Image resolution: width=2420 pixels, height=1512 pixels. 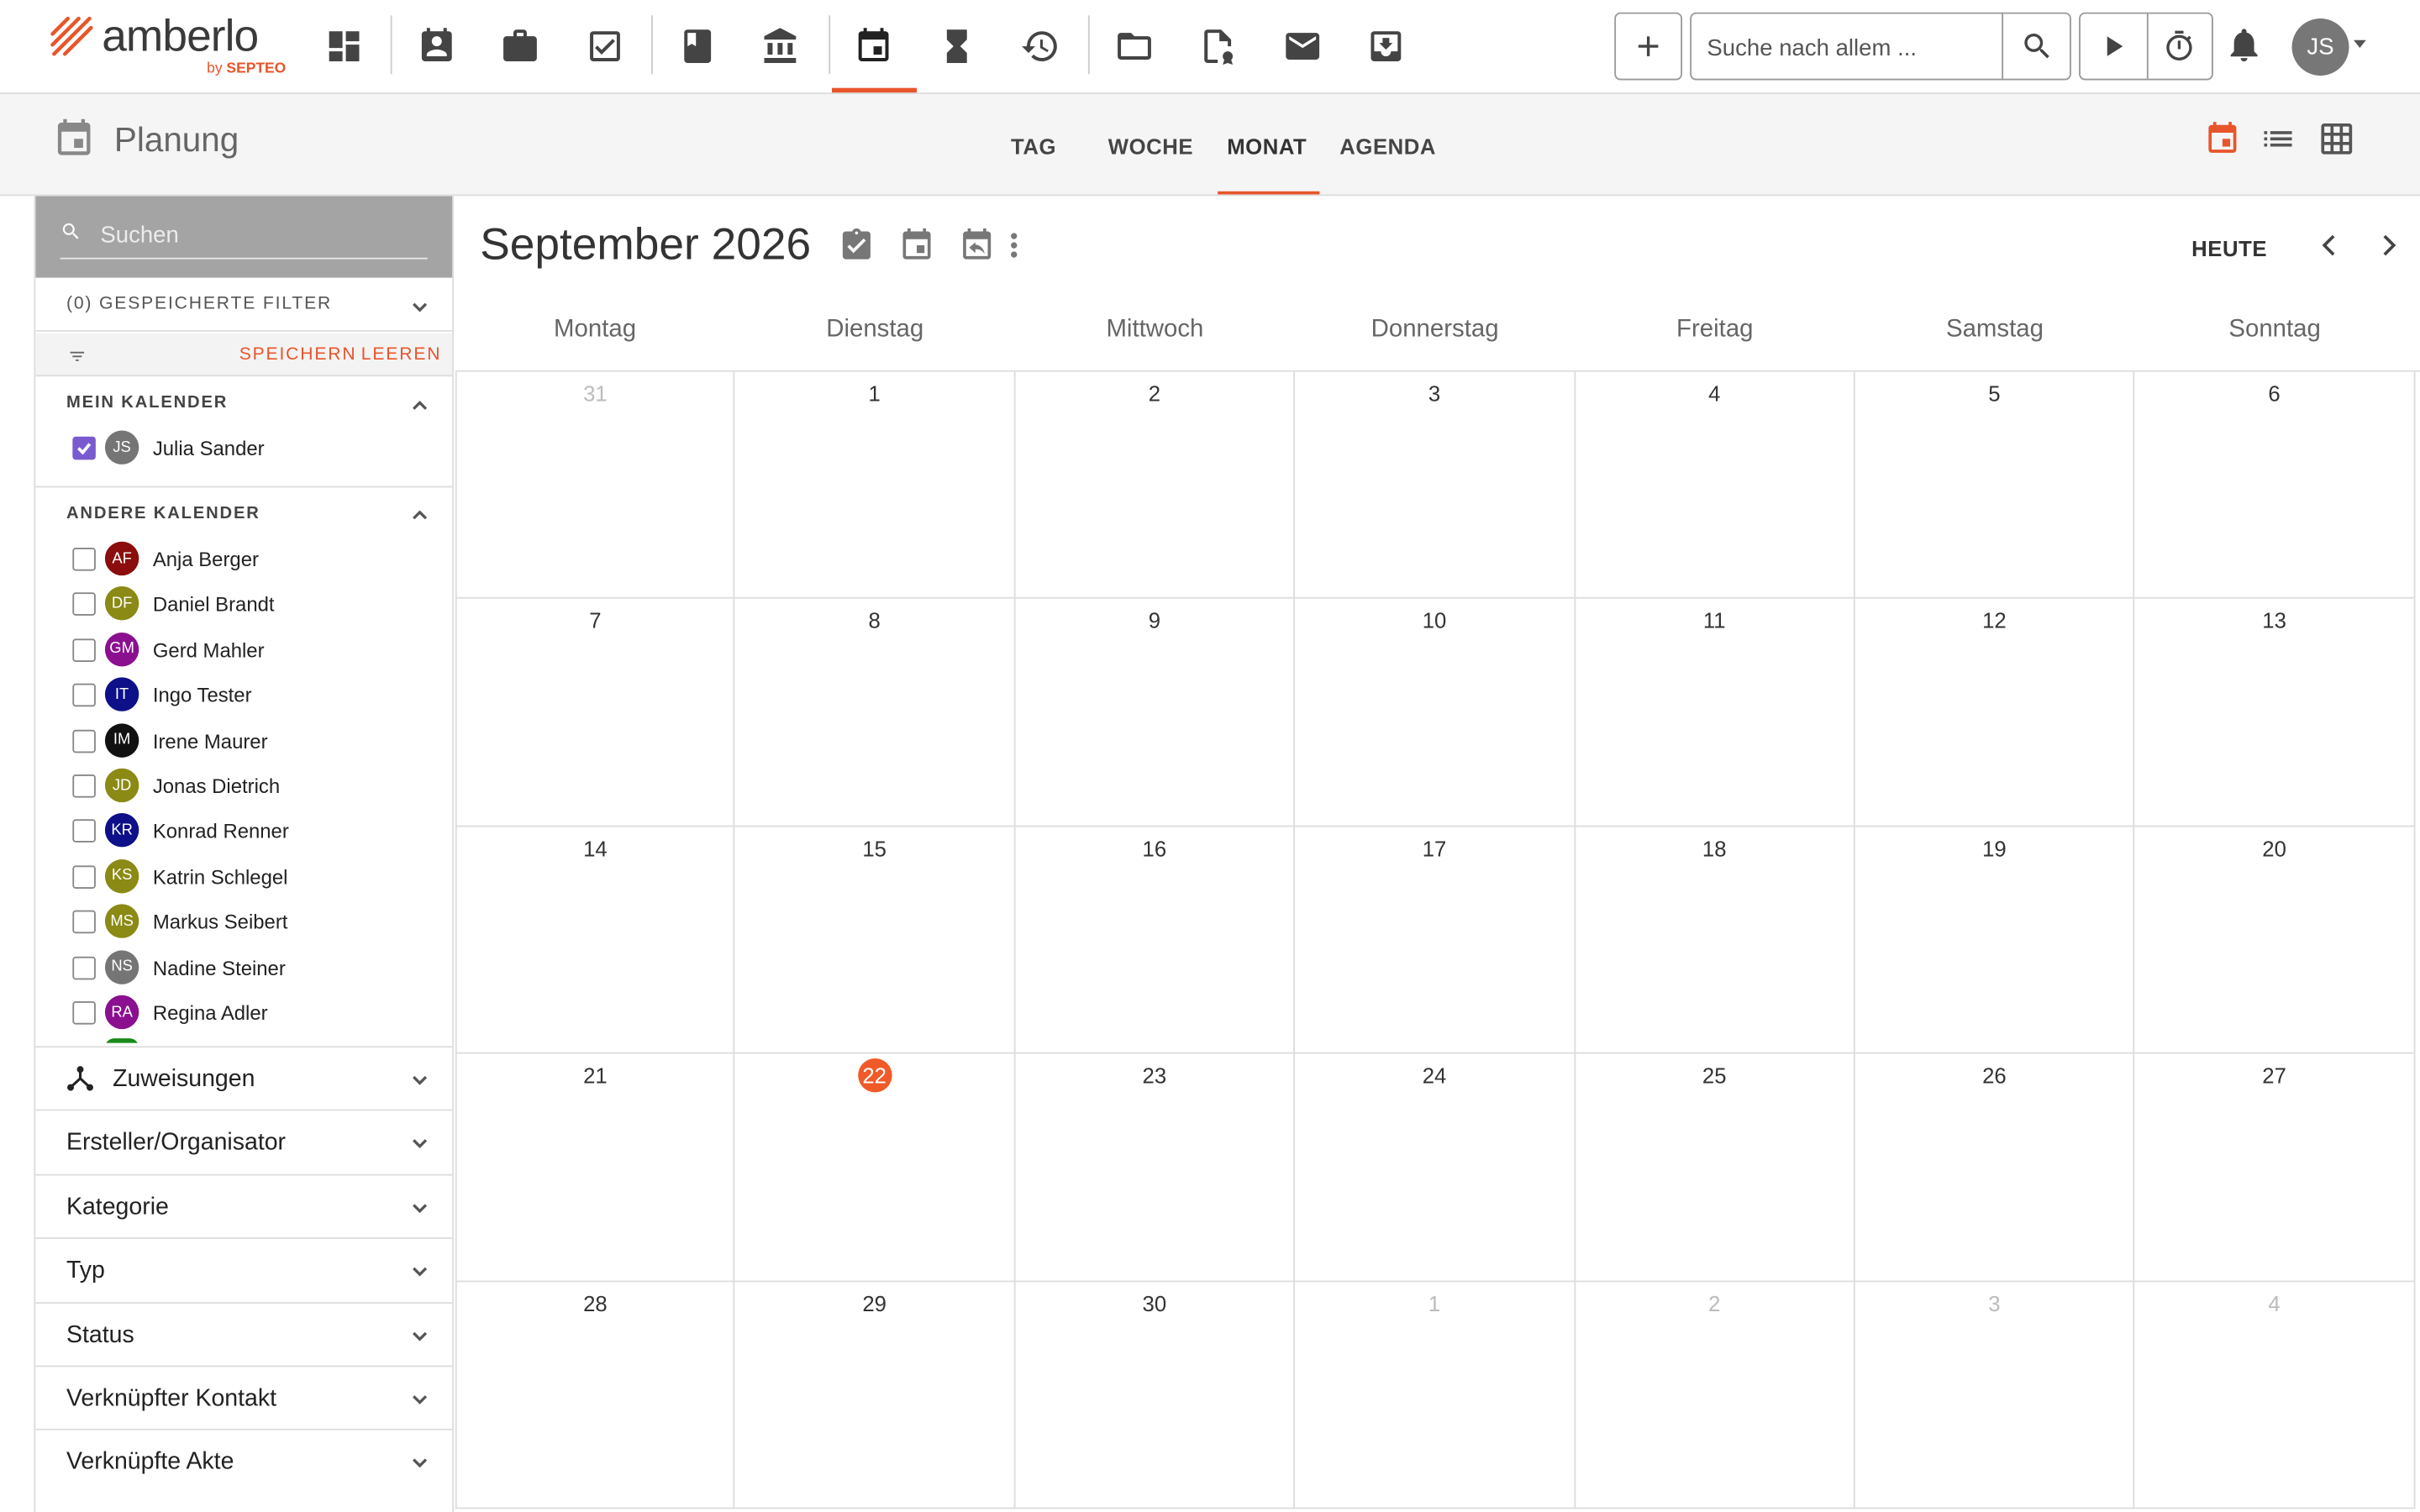 I want to click on calendar-person-item: GM Gerd Mahler, so click(x=243, y=650).